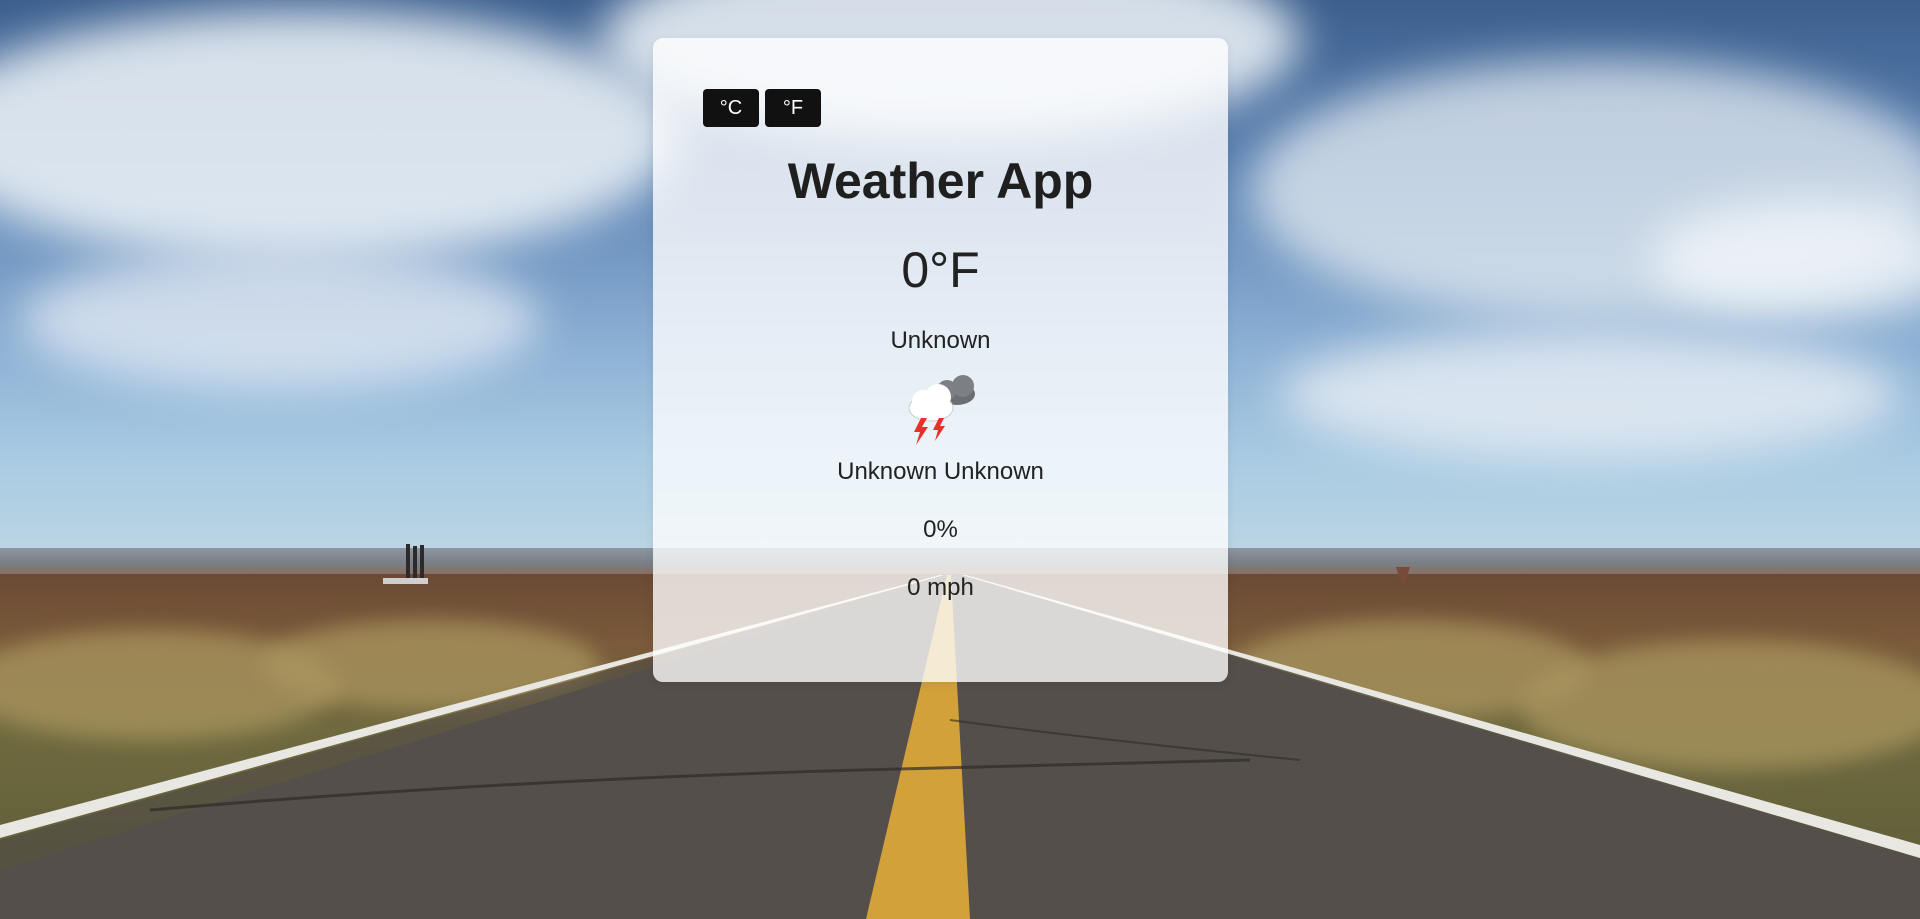 This screenshot has height=919, width=1920. I want to click on humidity-value: 0%, so click(940, 529).